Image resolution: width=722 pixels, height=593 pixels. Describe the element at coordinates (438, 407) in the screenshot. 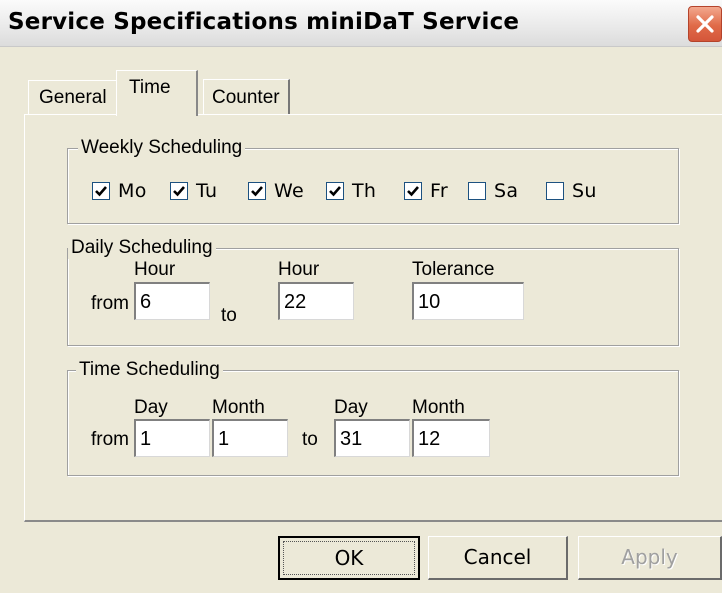

I see `to-month-label: Month` at that location.